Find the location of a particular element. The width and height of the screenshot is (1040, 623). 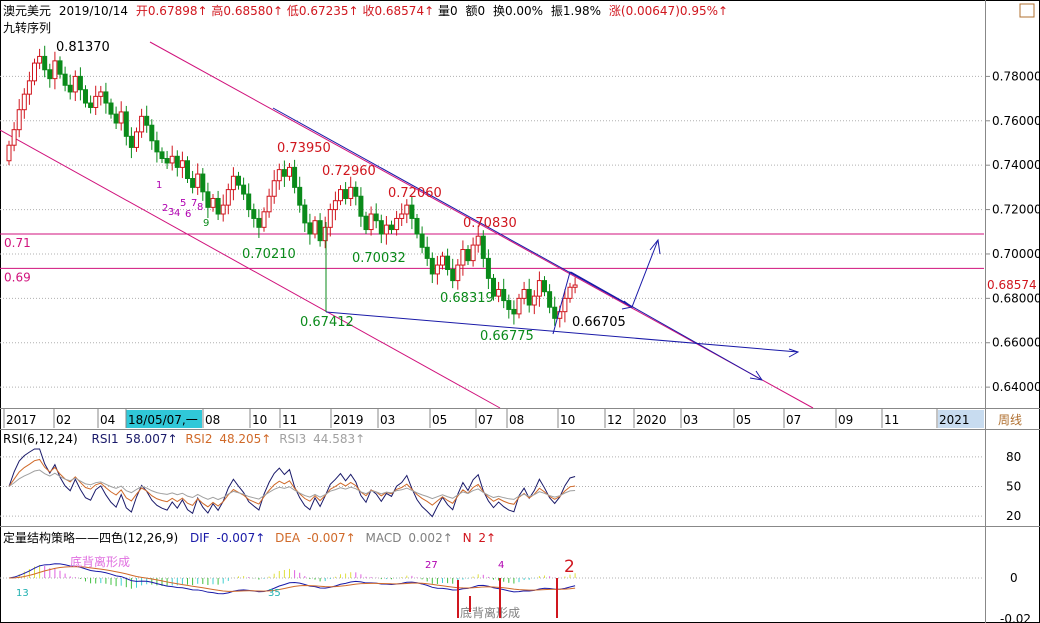

dea-line is located at coordinates (292, 579).